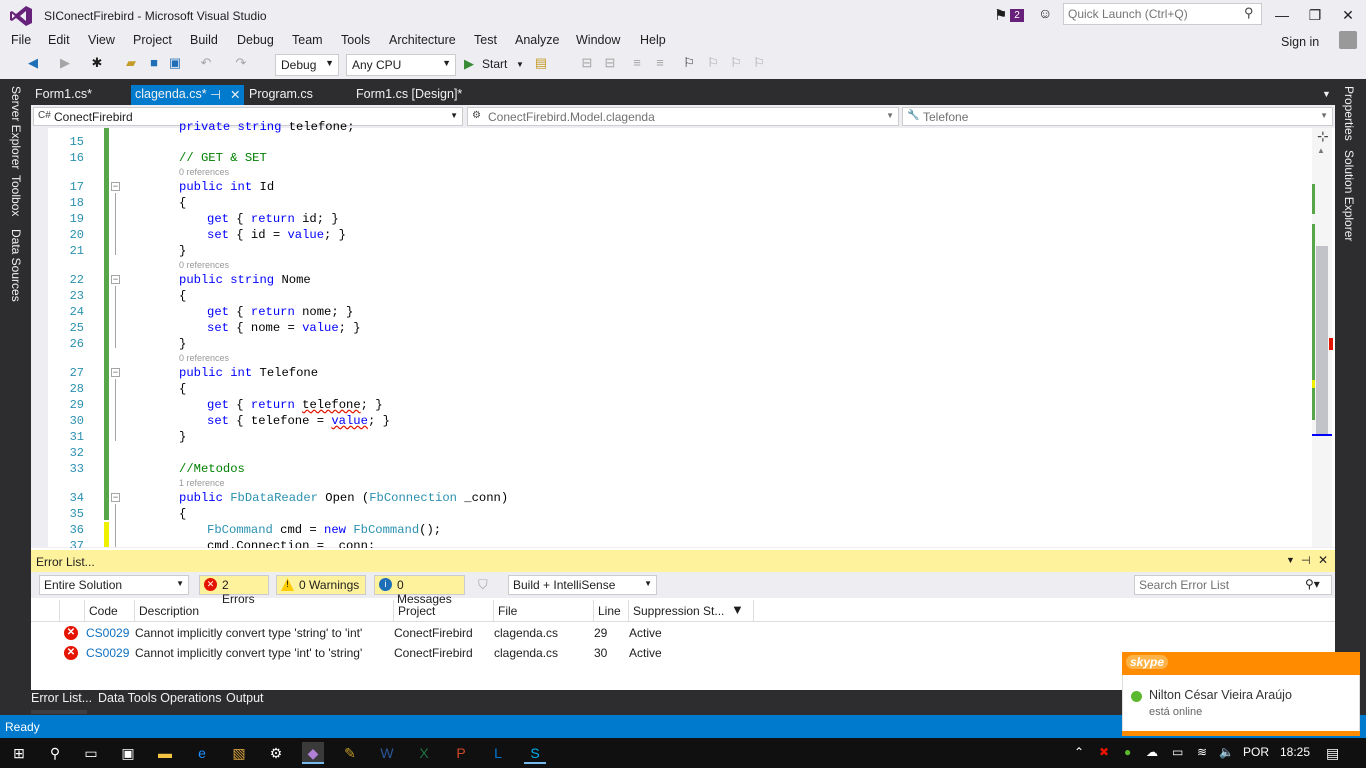  Describe the element at coordinates (645, 633) in the screenshot. I see `error-state: Active` at that location.